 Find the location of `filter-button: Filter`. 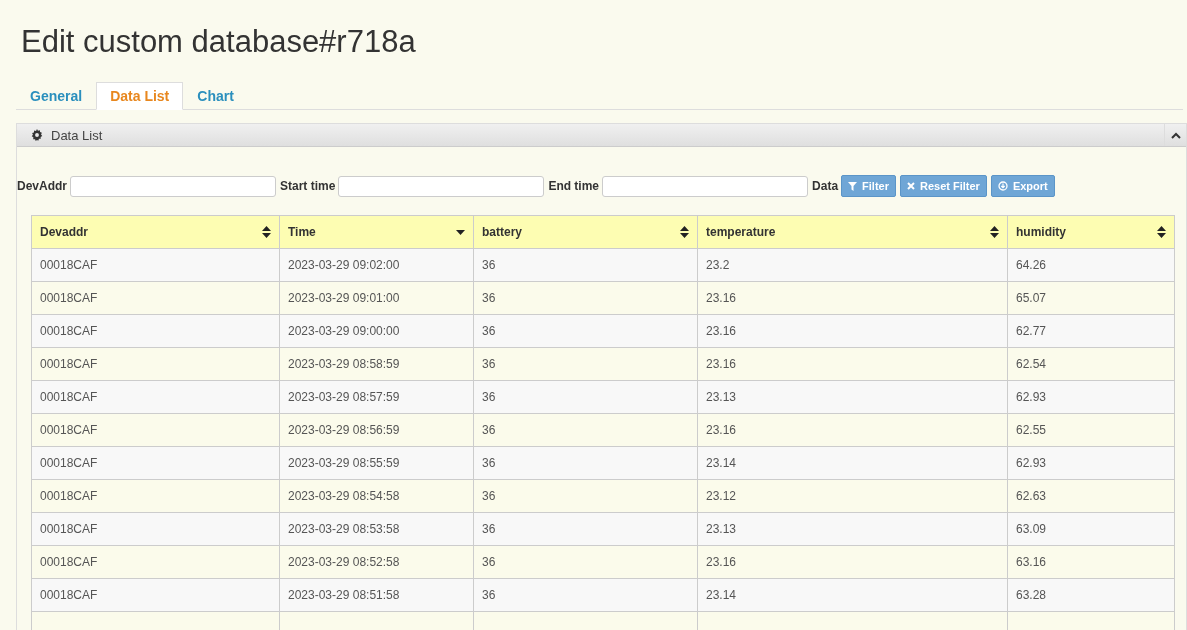

filter-button: Filter is located at coordinates (868, 186).